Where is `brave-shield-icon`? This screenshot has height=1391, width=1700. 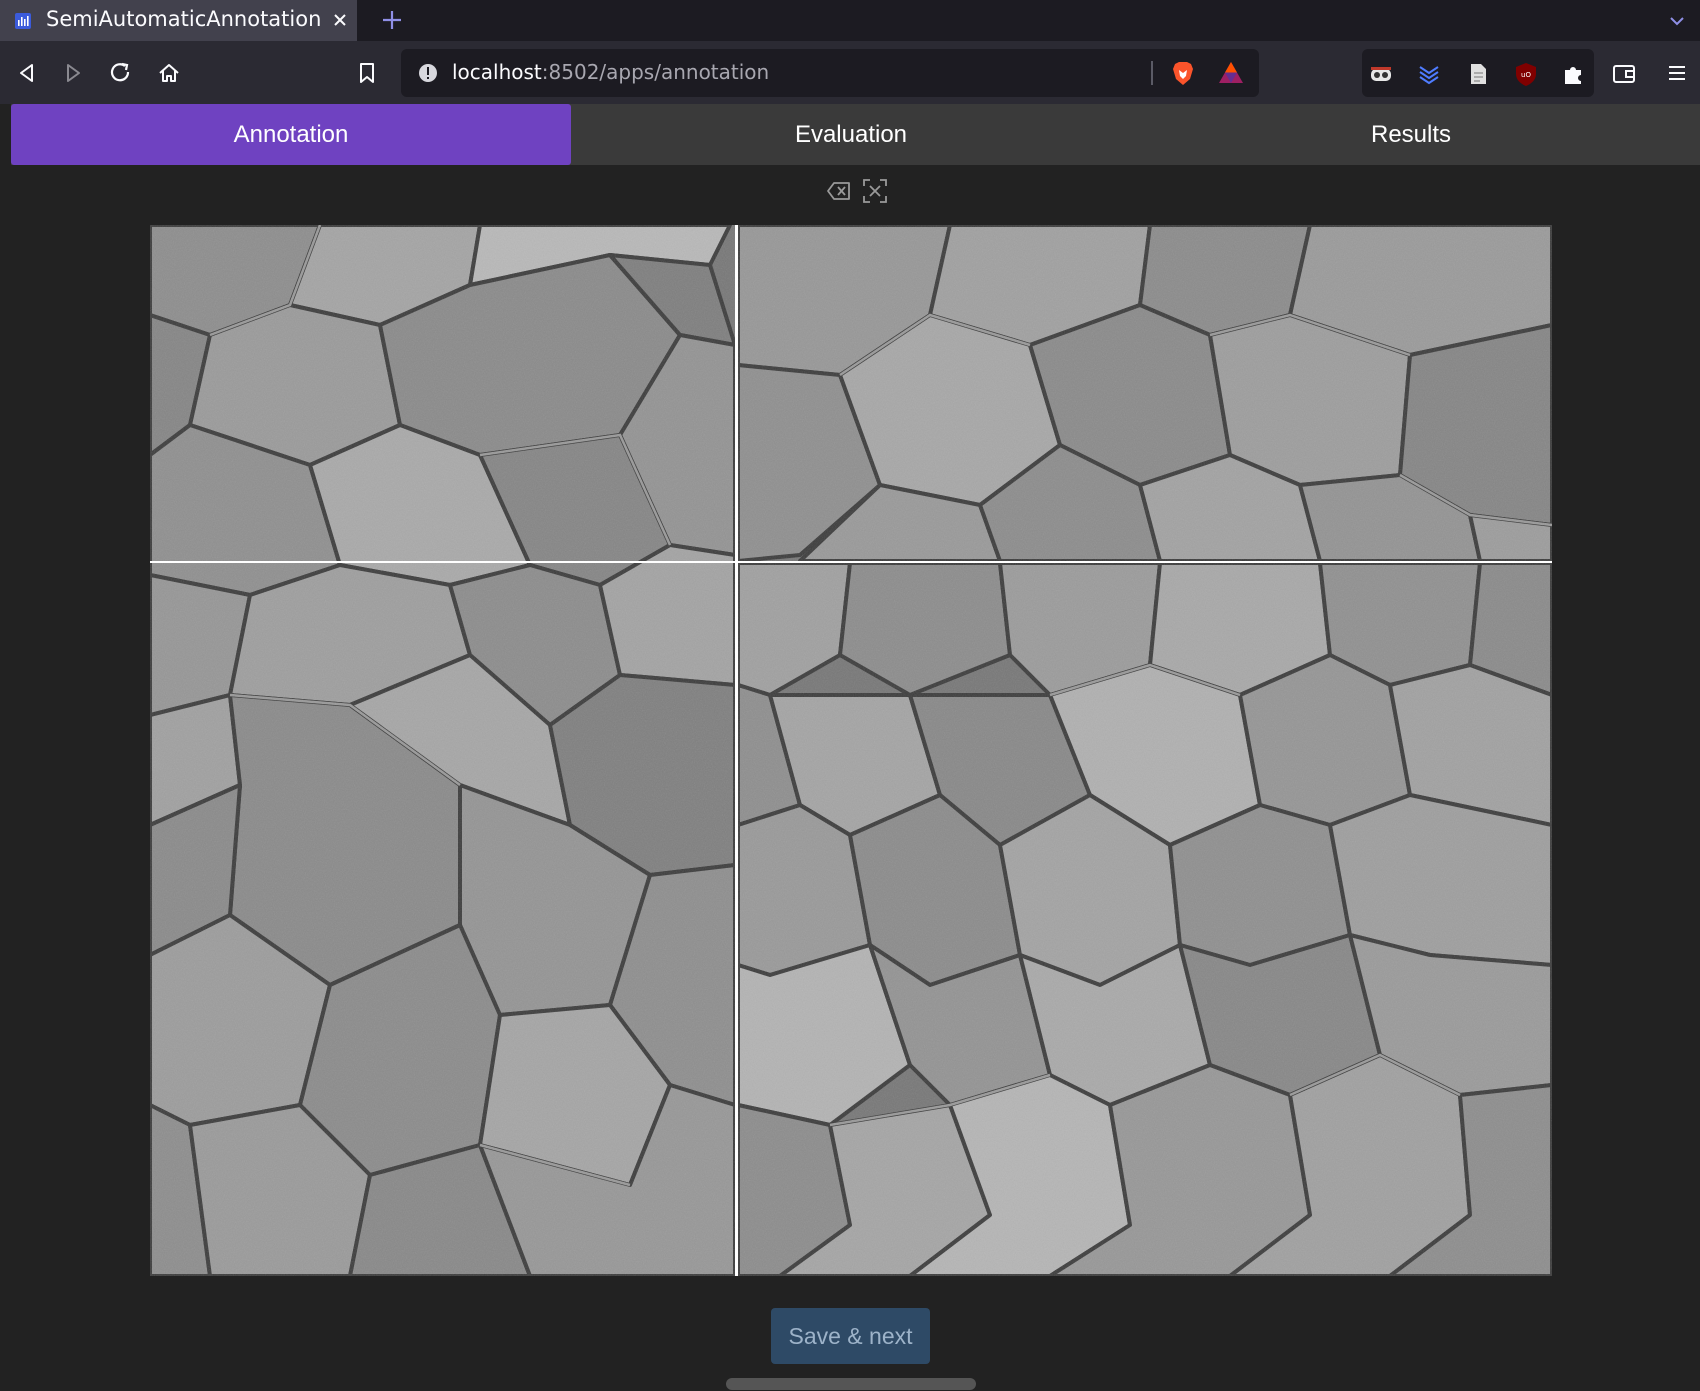
brave-shield-icon is located at coordinates (1183, 73).